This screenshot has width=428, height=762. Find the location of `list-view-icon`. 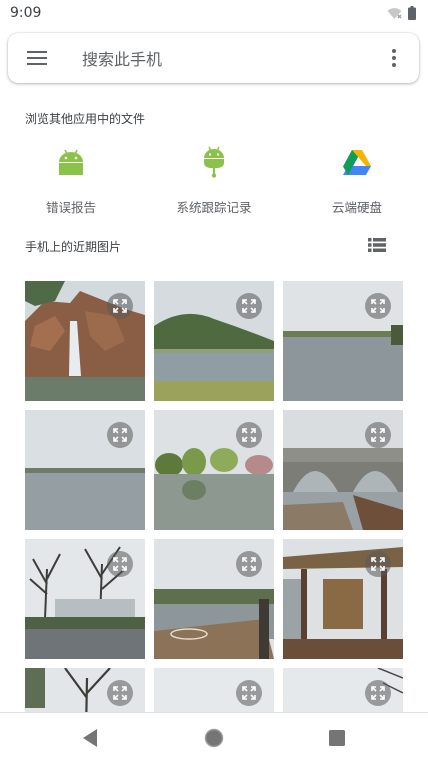

list-view-icon is located at coordinates (377, 245).